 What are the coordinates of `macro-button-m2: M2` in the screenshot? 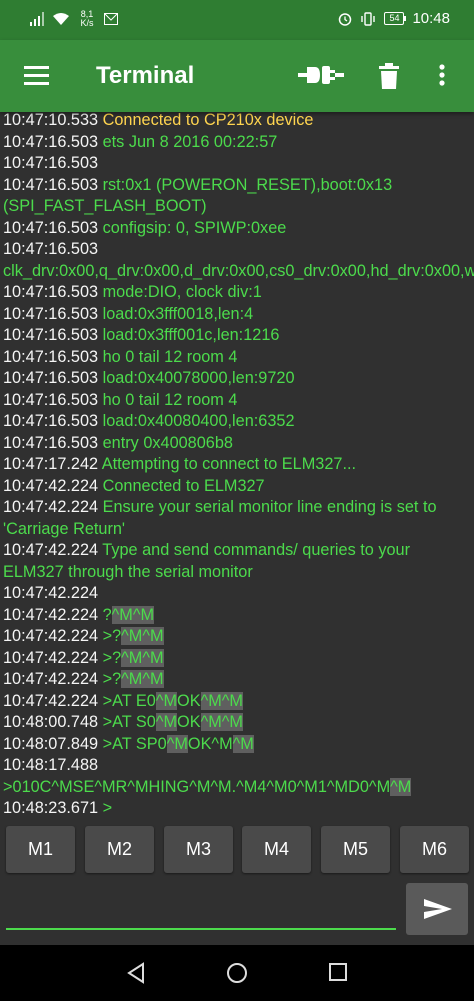 It's located at (119, 849).